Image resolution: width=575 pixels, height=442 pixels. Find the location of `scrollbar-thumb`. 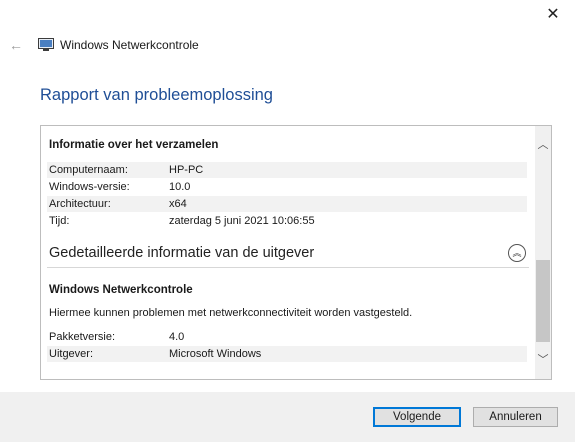

scrollbar-thumb is located at coordinates (543, 301).